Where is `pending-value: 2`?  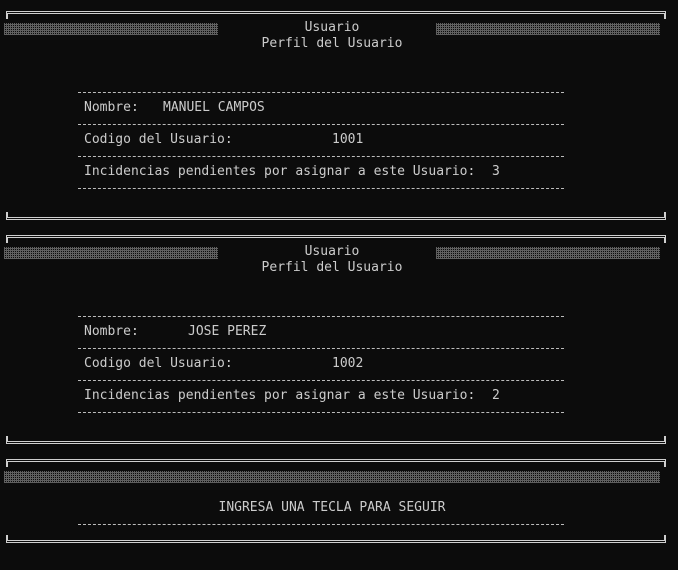 pending-value: 2 is located at coordinates (496, 395).